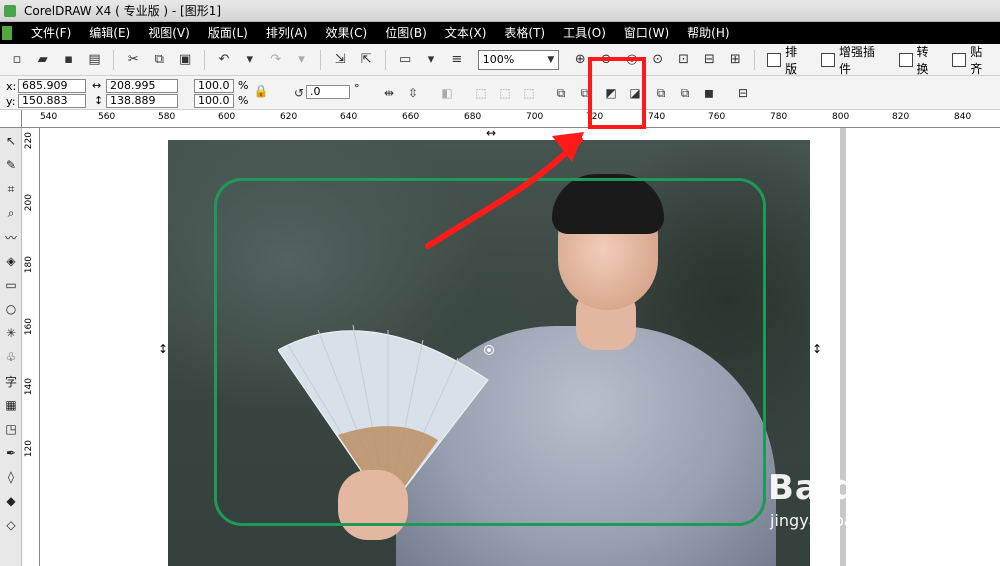 The width and height of the screenshot is (1000, 566). I want to click on ruler-tick-label: 580, so click(167, 117).